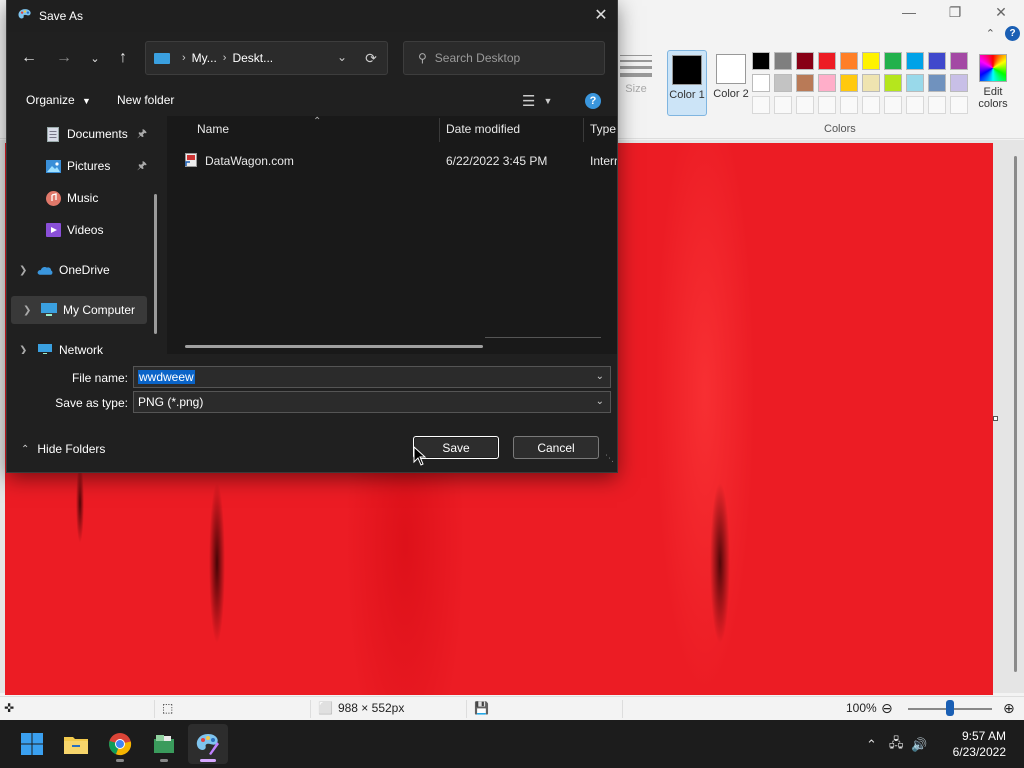 The image size is (1024, 768). What do you see at coordinates (32, 744) in the screenshot?
I see `start-icon` at bounding box center [32, 744].